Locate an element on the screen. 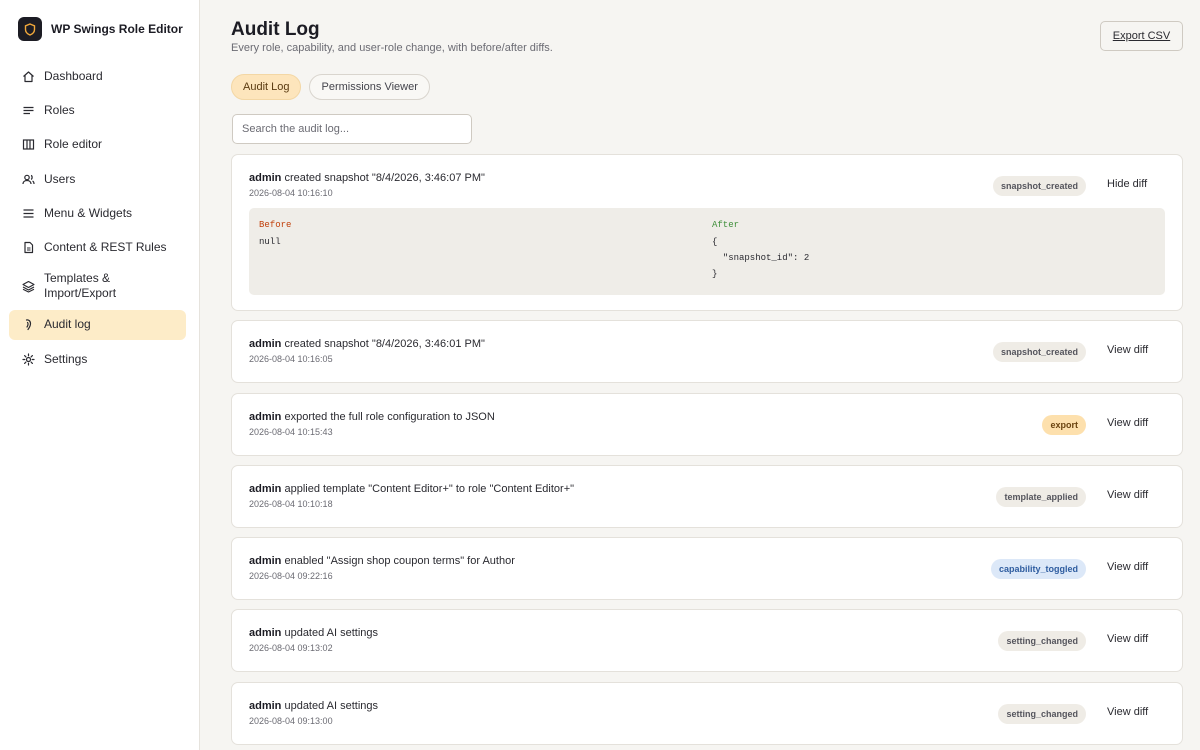 This screenshot has height=750, width=1200. sidebar-item-roles: Roles is located at coordinates (97, 110).